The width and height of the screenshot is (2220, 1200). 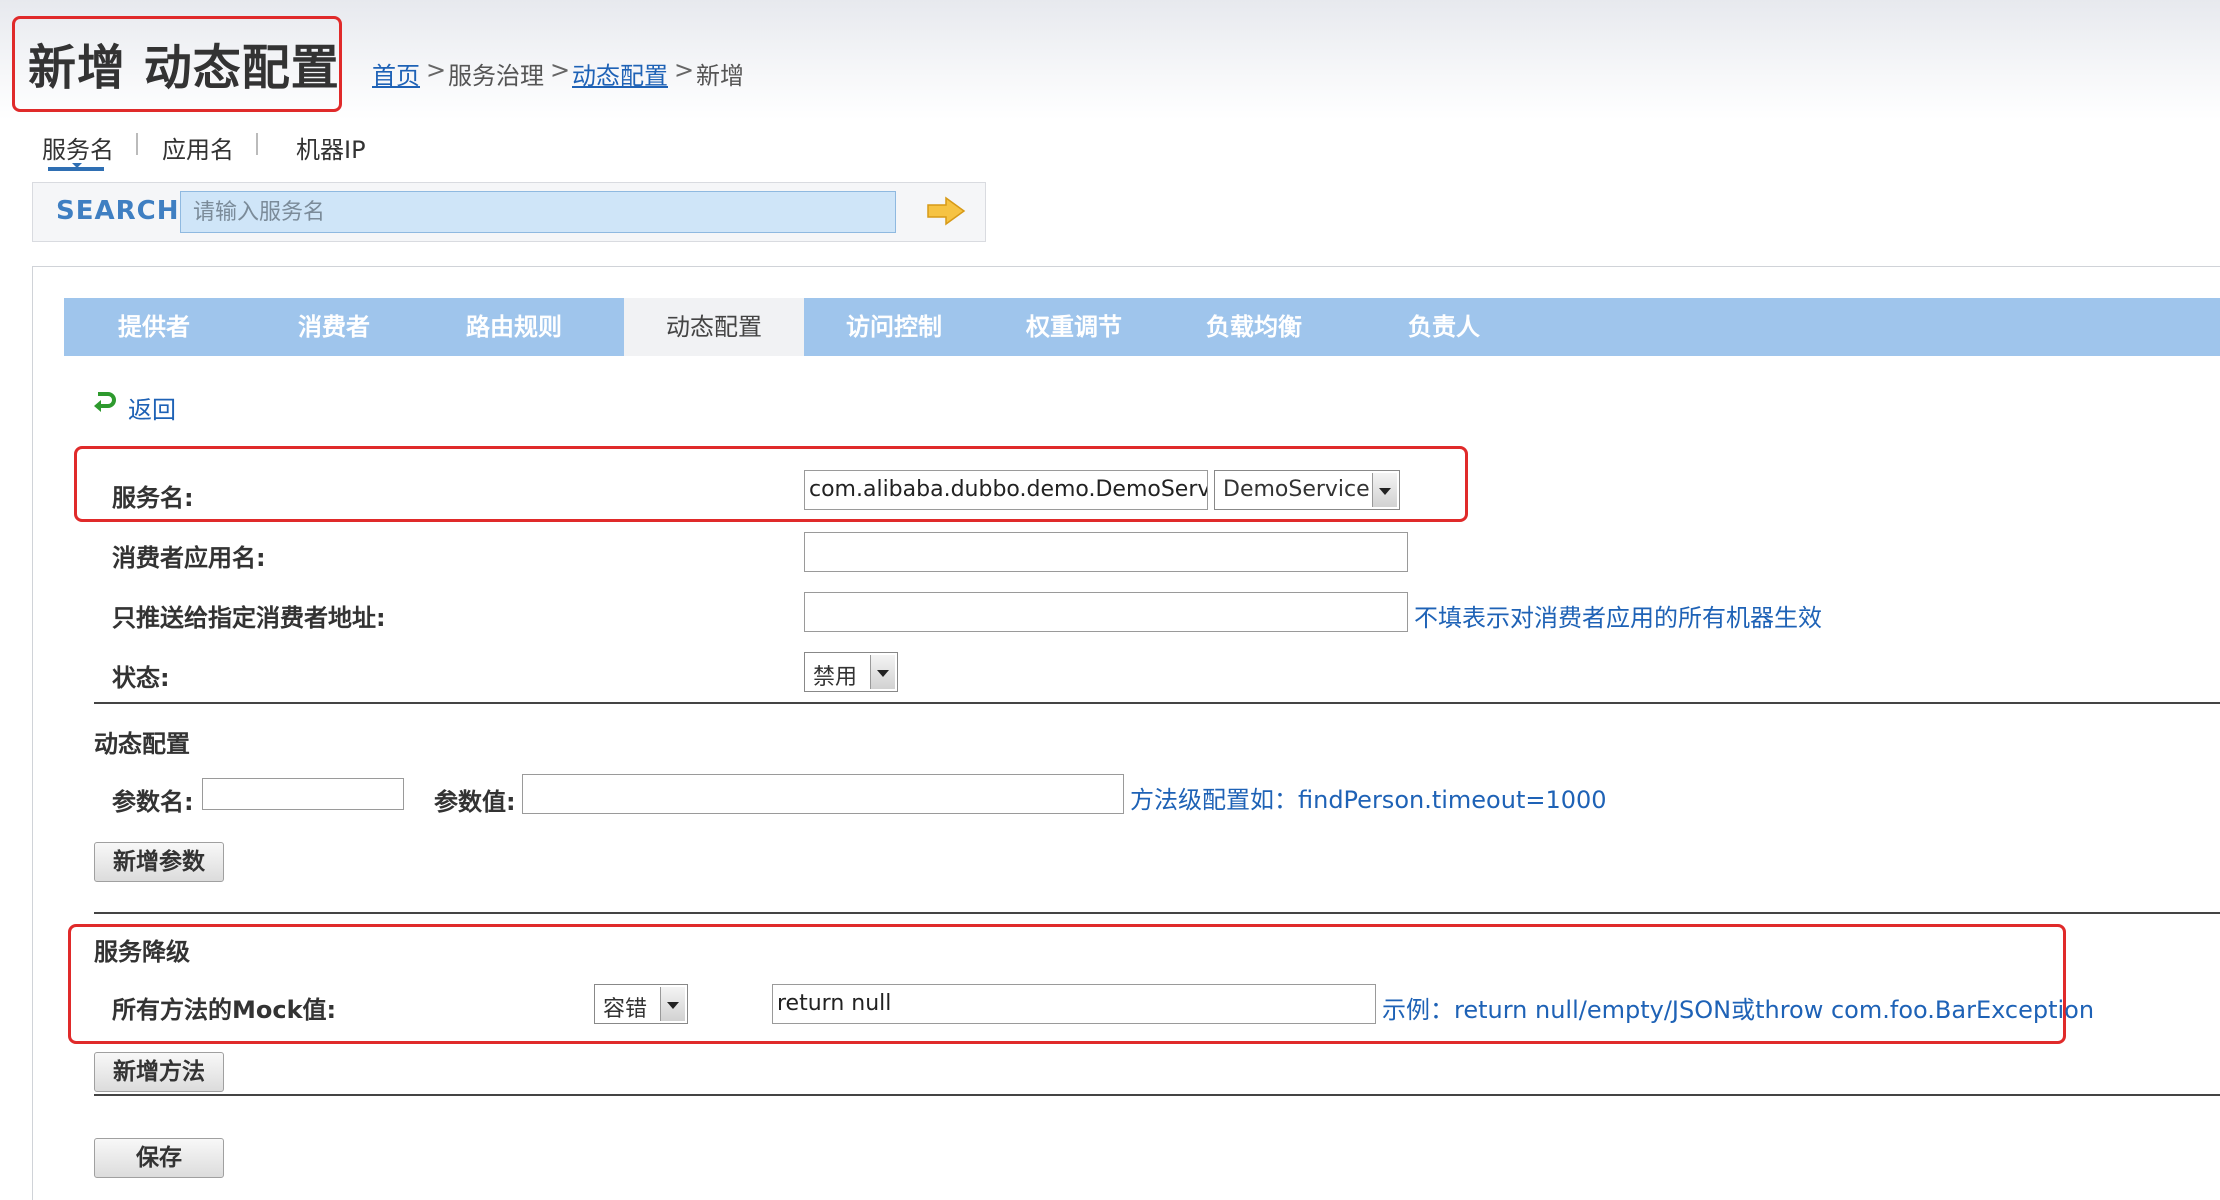 What do you see at coordinates (625, 1009) in the screenshot?
I see `mock-type-select-value: 容错` at bounding box center [625, 1009].